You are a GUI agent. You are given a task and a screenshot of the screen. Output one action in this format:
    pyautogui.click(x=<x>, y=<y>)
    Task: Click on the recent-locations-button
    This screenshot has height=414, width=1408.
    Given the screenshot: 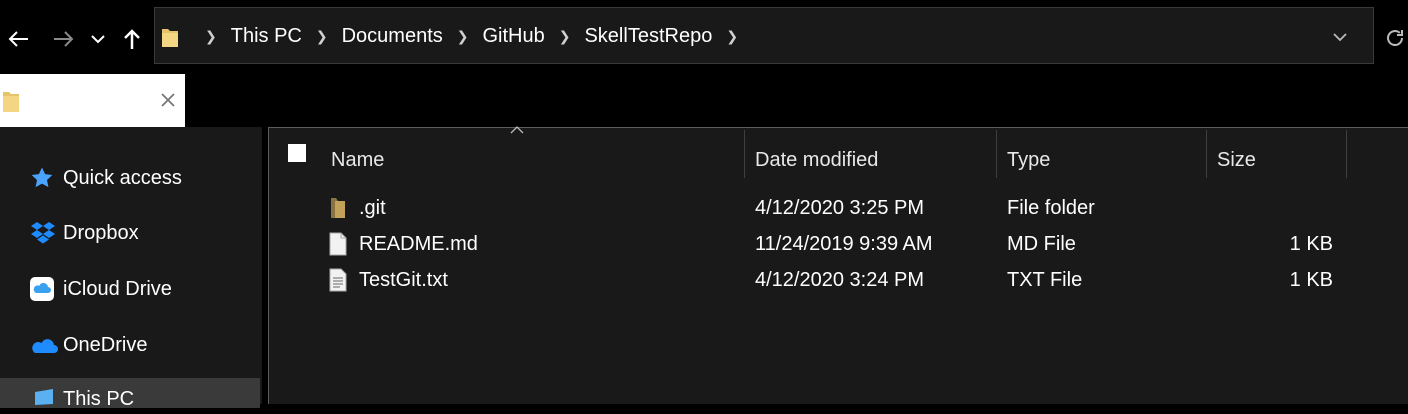 What is the action you would take?
    pyautogui.click(x=98, y=39)
    